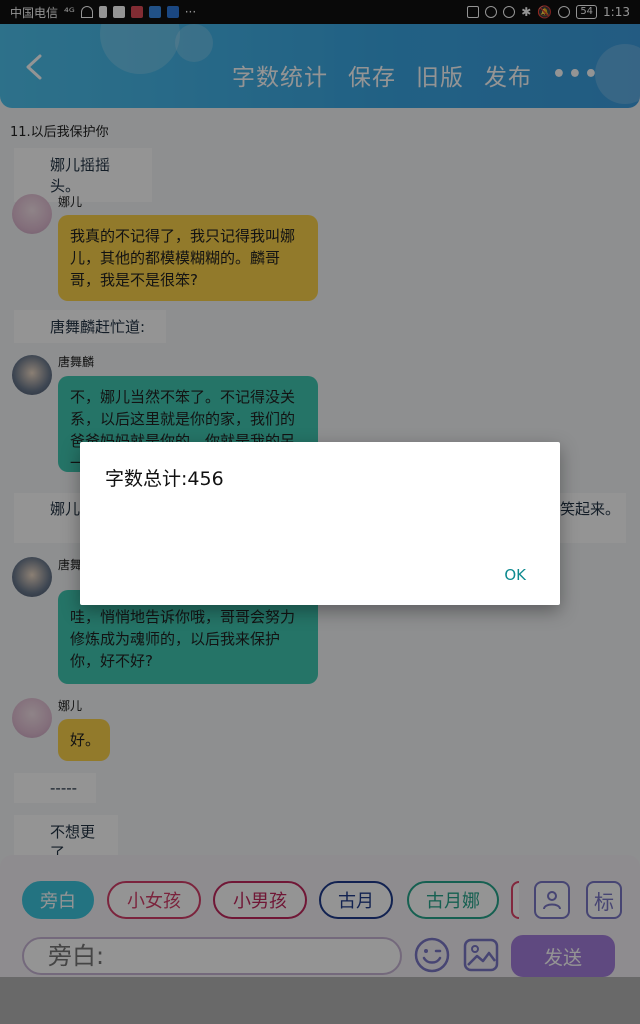 This screenshot has height=1024, width=640. Describe the element at coordinates (515, 575) in the screenshot. I see `ok-button: OK` at that location.